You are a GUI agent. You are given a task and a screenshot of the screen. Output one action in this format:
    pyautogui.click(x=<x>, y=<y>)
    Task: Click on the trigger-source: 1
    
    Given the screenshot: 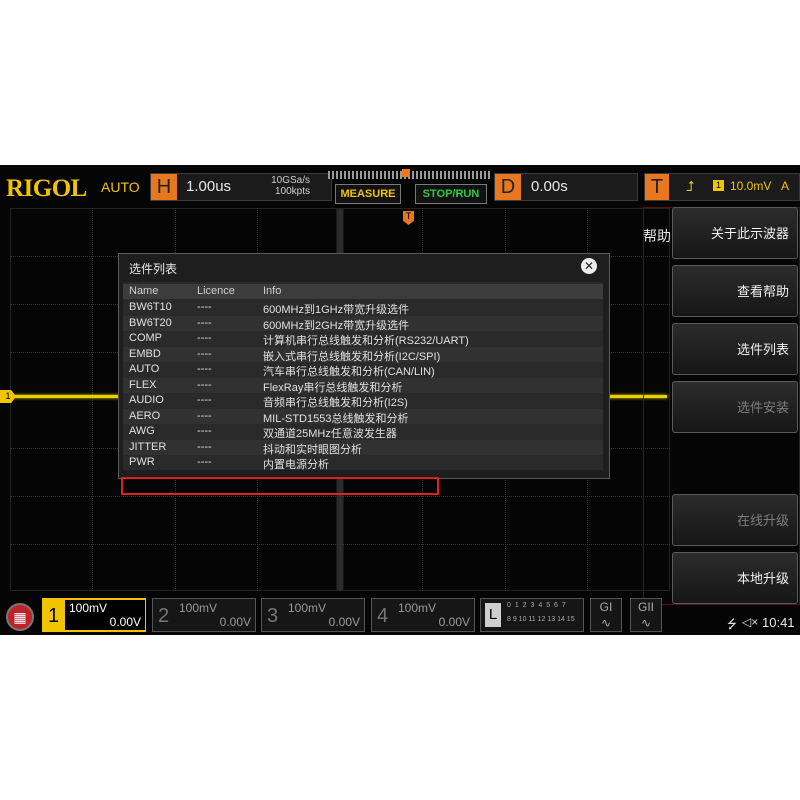 What is the action you would take?
    pyautogui.click(x=718, y=185)
    